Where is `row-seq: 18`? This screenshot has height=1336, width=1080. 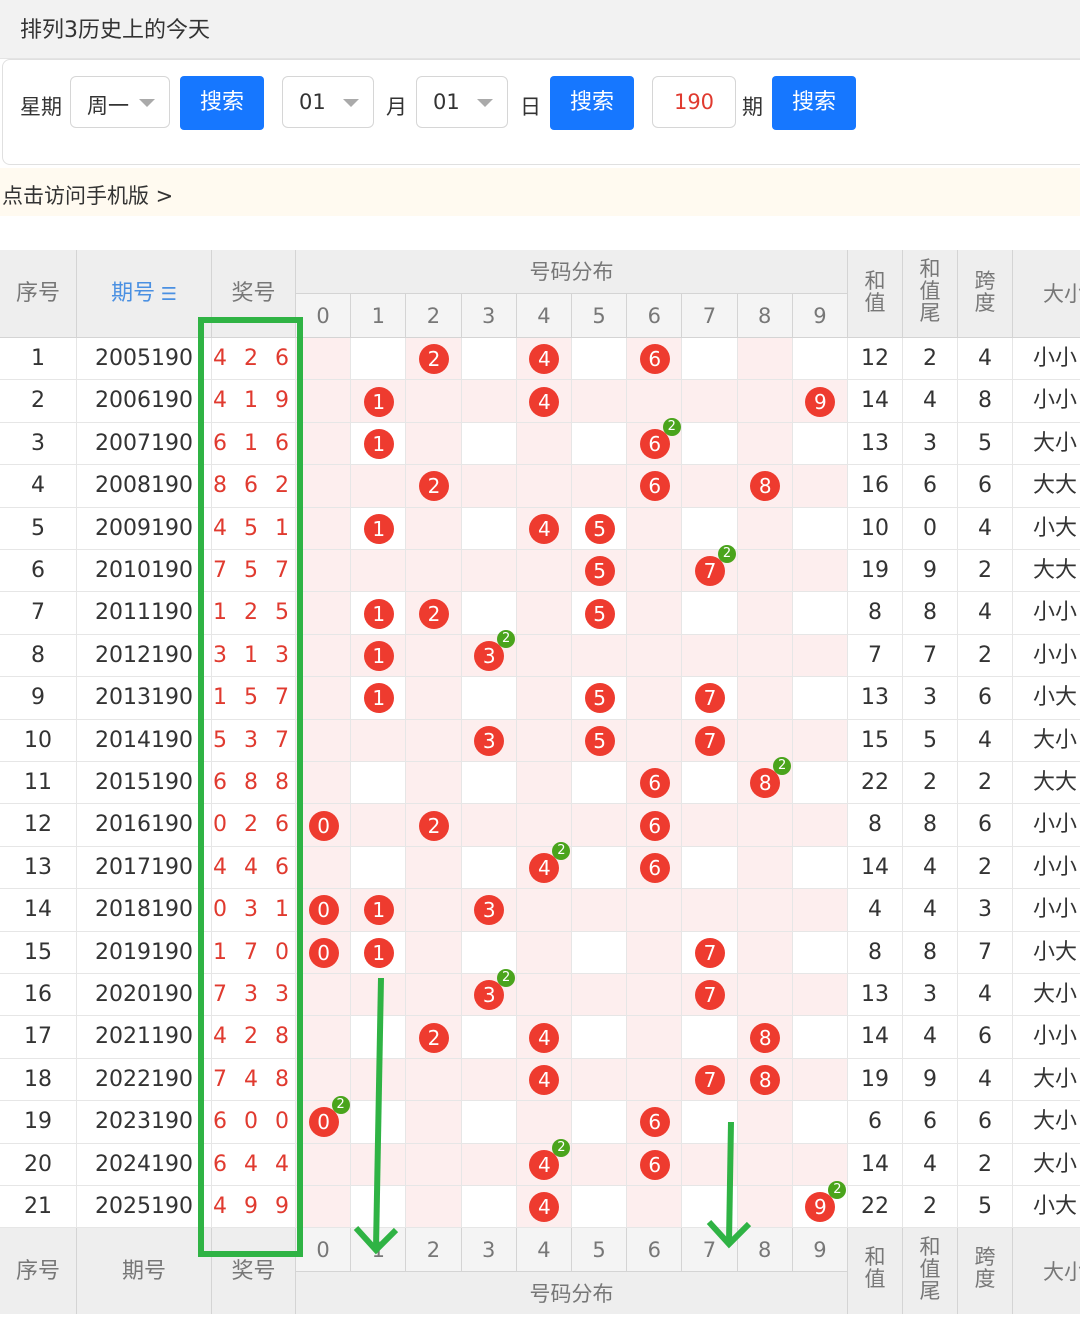
row-seq: 18 is located at coordinates (38, 1080).